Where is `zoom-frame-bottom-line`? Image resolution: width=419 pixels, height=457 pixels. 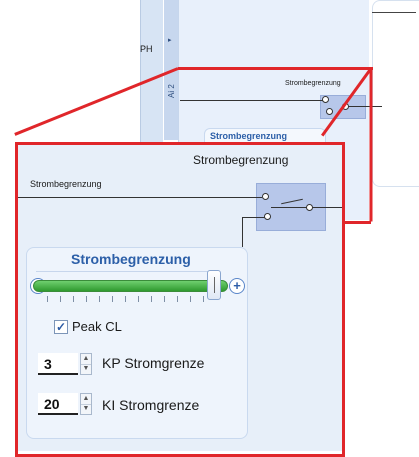 zoom-frame-bottom-line is located at coordinates (357, 222).